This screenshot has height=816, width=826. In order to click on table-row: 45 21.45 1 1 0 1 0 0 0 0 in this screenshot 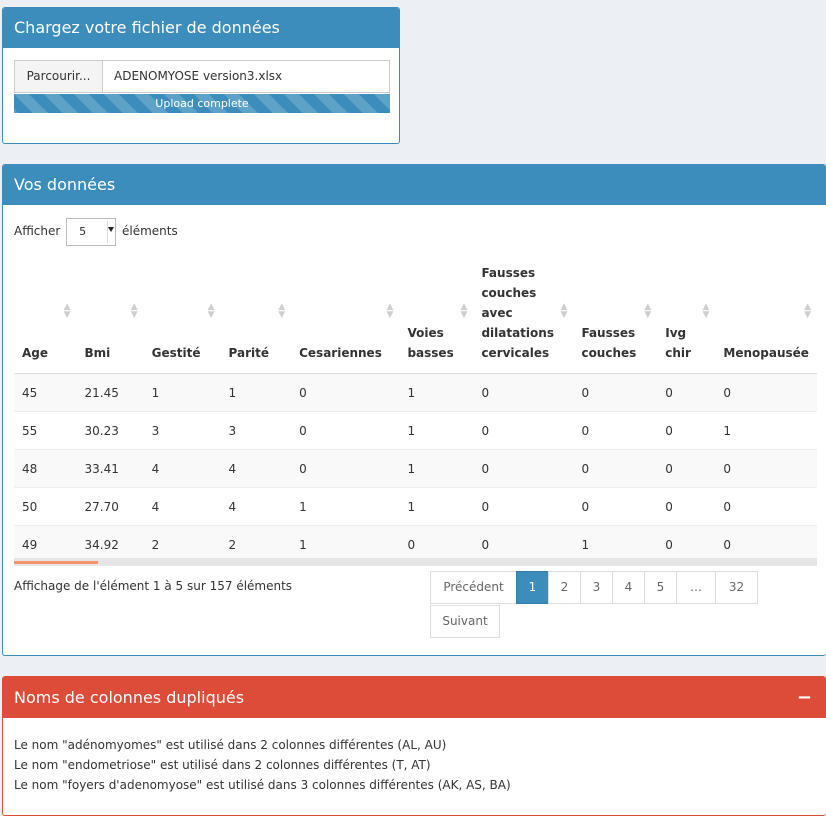, I will do `click(415, 392)`.